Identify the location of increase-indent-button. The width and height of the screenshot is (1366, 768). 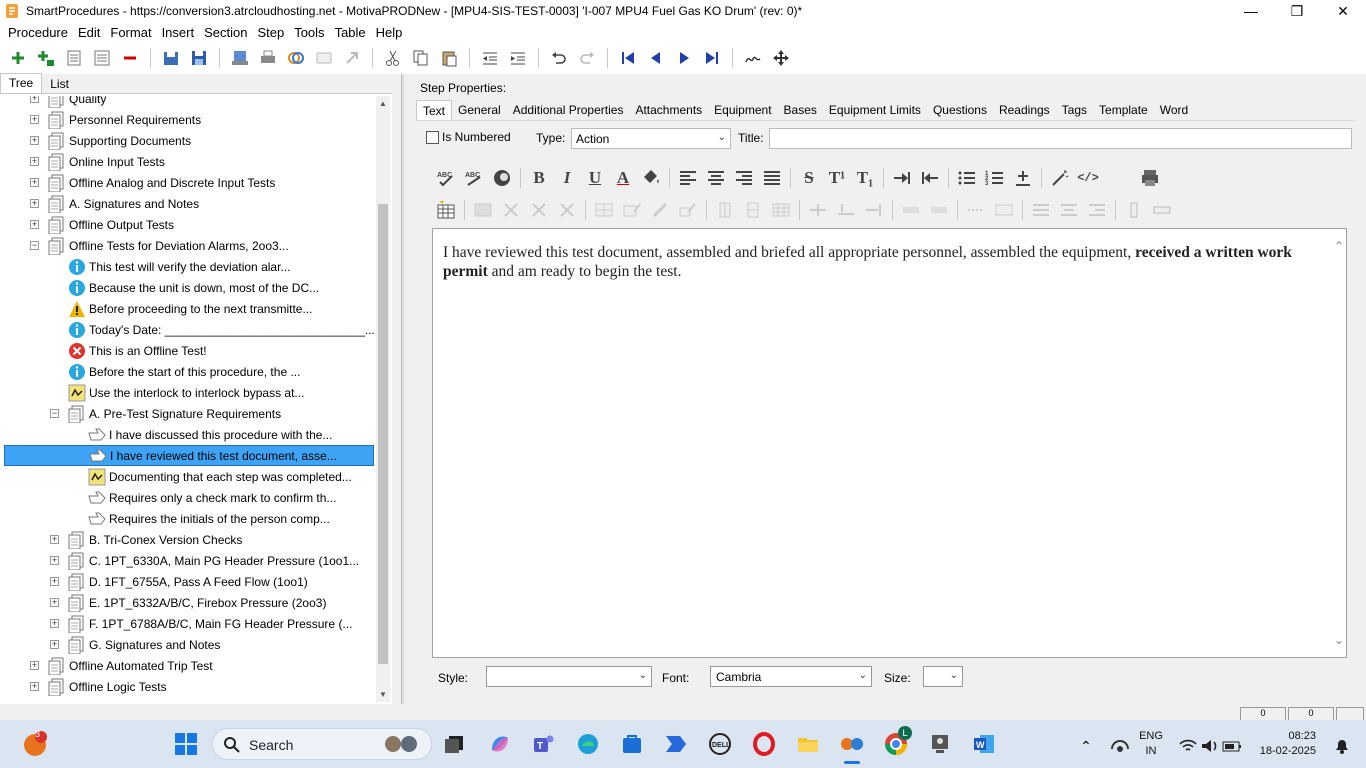
(902, 178).